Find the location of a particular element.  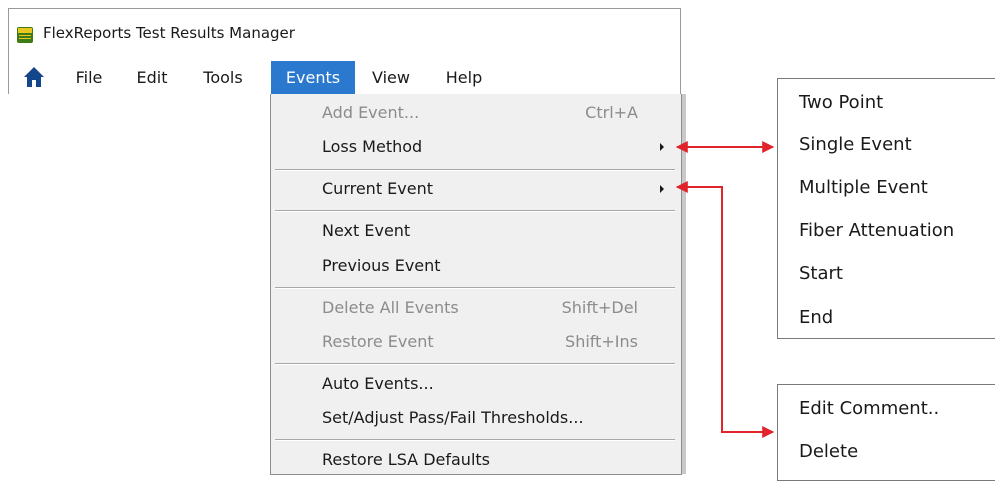

callout-arrows is located at coordinates (725, 289).